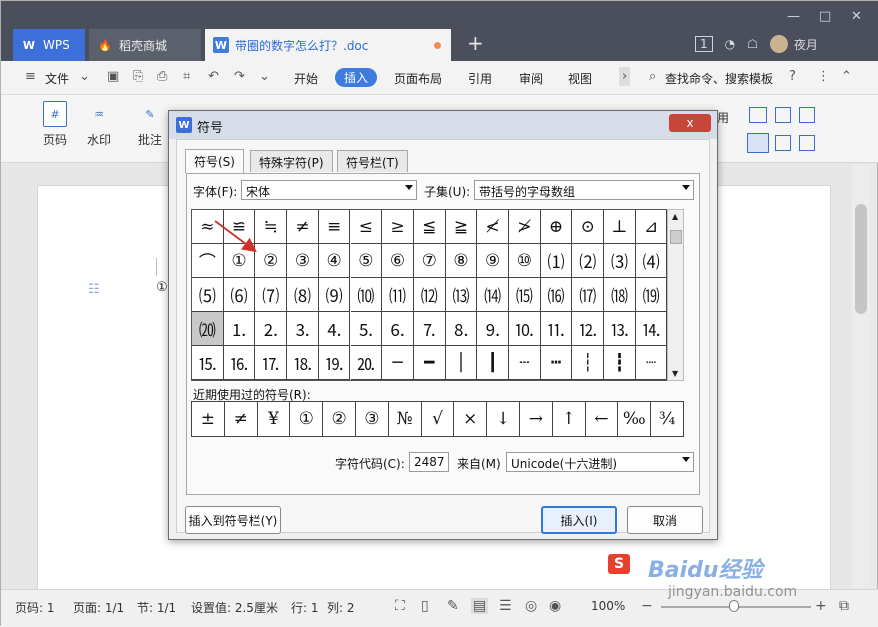  Describe the element at coordinates (418, 78) in the screenshot. I see `menu-page-layout: 页面布局` at that location.